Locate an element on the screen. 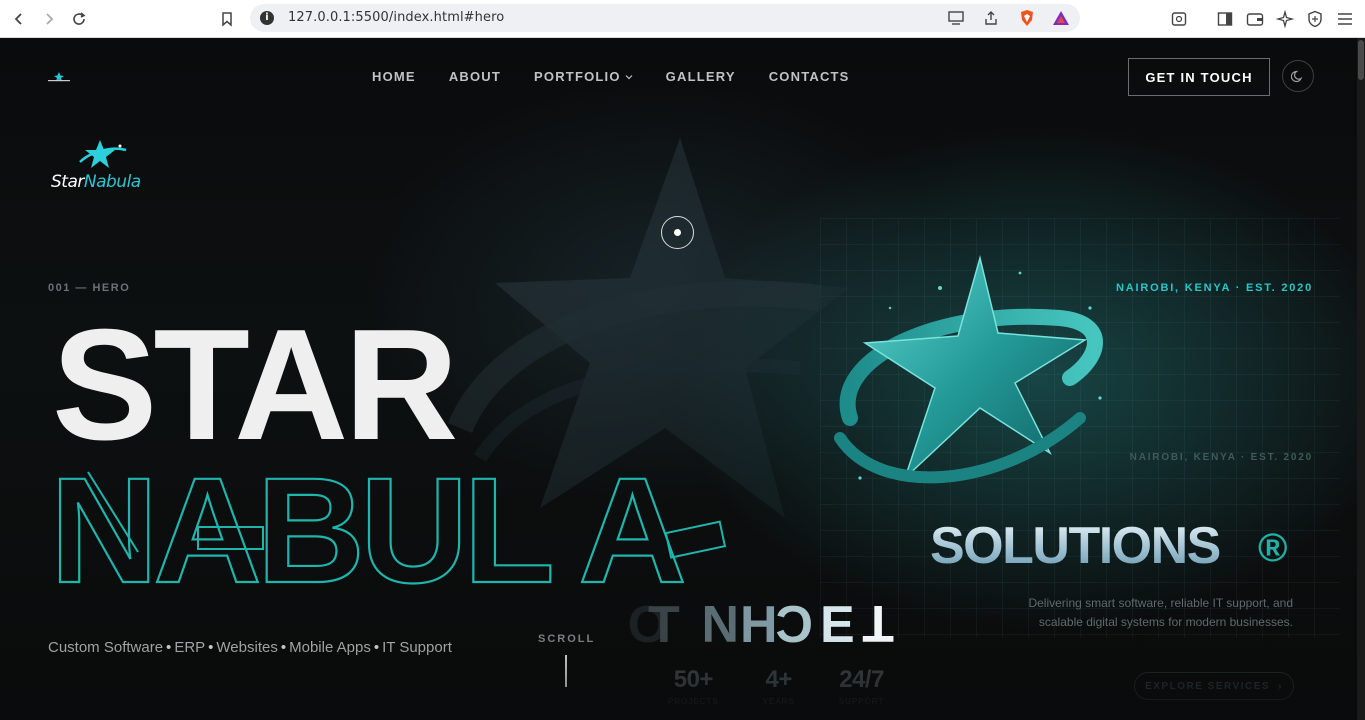 The width and height of the screenshot is (1365, 720). page-scrollbar is located at coordinates (1361, 379).